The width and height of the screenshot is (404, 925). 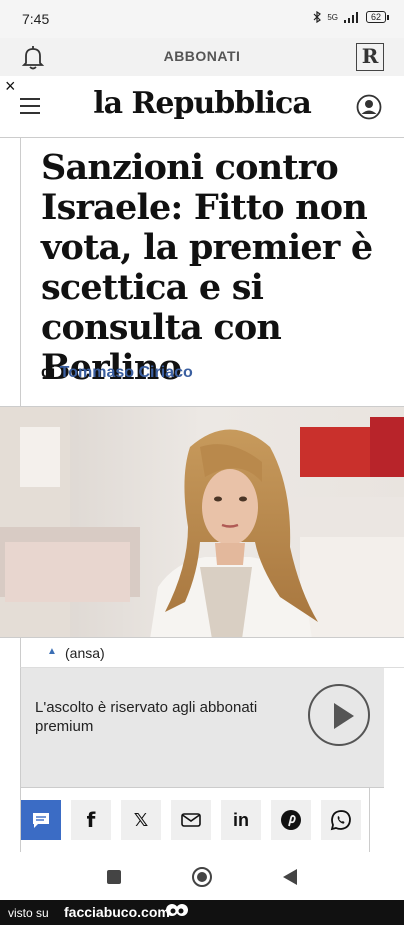 I want to click on caption-arrow-icon: ▲, so click(x=52, y=651).